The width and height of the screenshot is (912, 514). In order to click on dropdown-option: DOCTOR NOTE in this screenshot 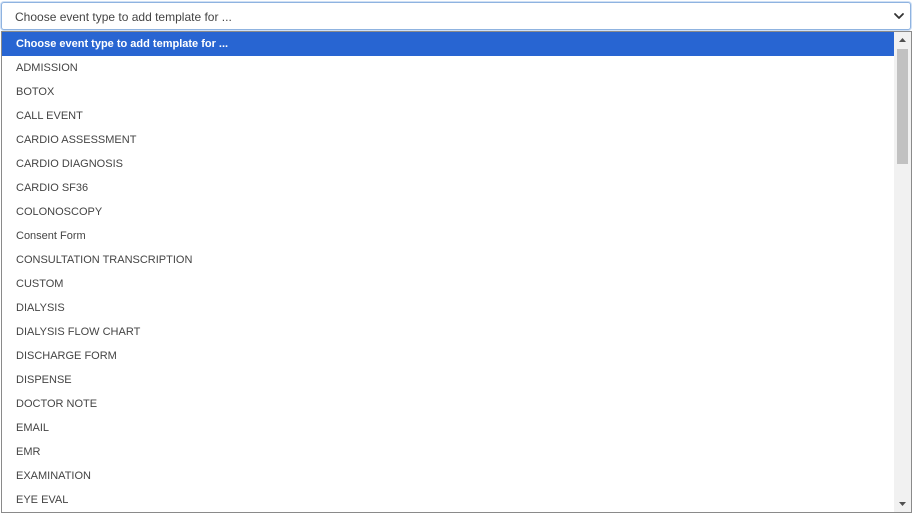, I will do `click(448, 404)`.